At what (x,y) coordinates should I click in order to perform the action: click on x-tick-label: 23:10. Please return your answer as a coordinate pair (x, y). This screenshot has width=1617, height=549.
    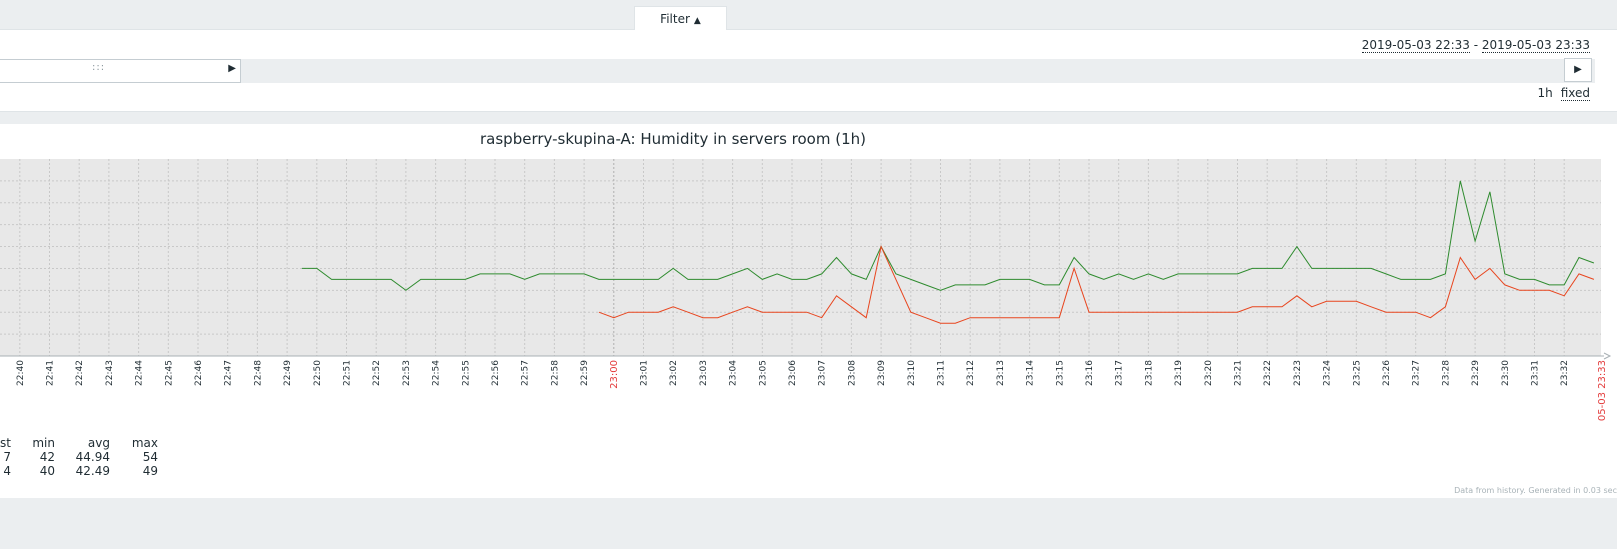
    Looking at the image, I should click on (912, 373).